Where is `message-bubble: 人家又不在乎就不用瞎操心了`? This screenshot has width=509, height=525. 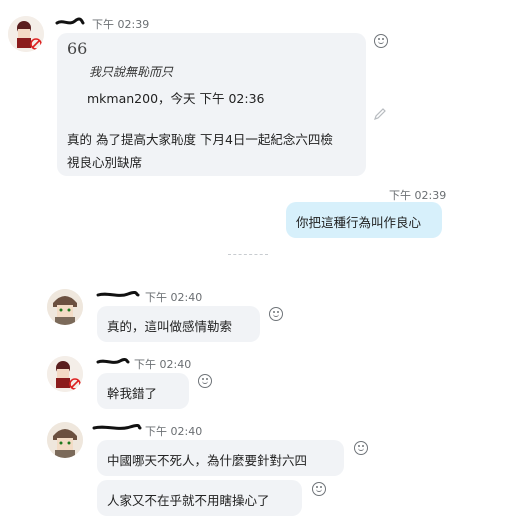 message-bubble: 人家又不在乎就不用瞎操心了 is located at coordinates (199, 498).